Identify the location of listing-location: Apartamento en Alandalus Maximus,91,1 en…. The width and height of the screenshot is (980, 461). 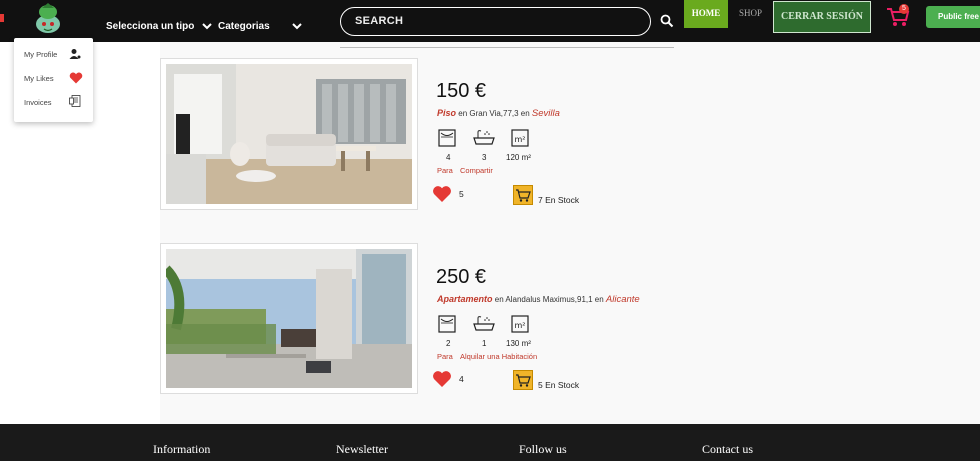
(538, 299).